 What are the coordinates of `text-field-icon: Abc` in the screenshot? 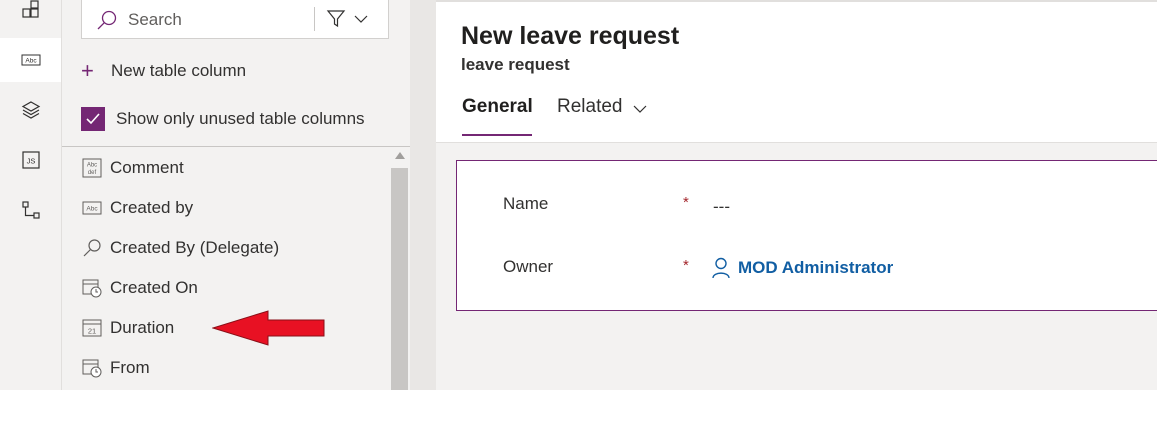 It's located at (30, 60).